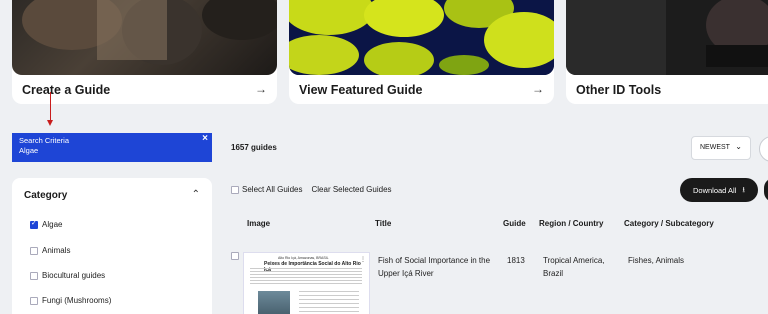 This screenshot has height=314, width=768. I want to click on close-icon: ×, so click(205, 139).